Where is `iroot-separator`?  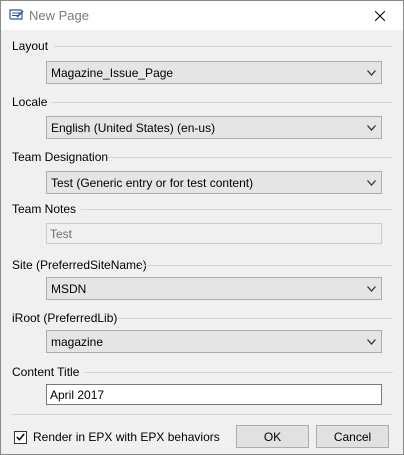
iroot-separator is located at coordinates (255, 318).